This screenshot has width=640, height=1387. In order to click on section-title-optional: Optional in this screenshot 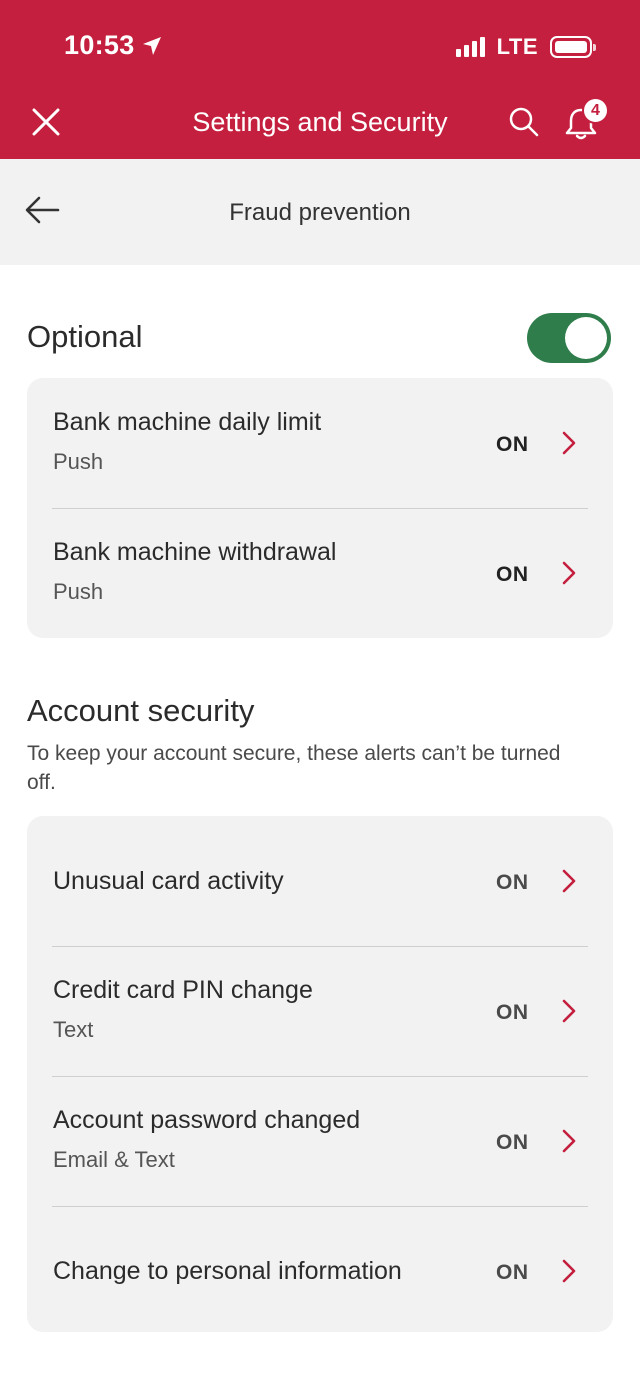, I will do `click(85, 336)`.